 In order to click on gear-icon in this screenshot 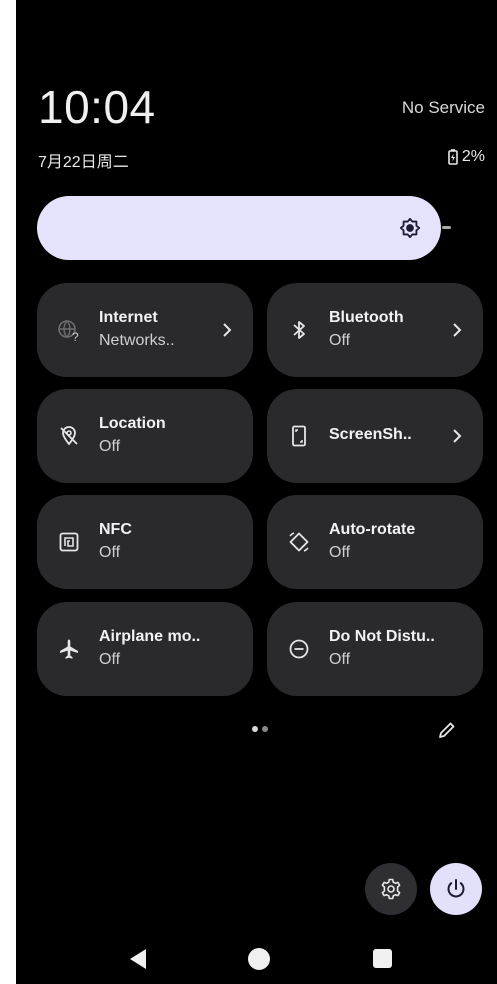, I will do `click(391, 889)`.